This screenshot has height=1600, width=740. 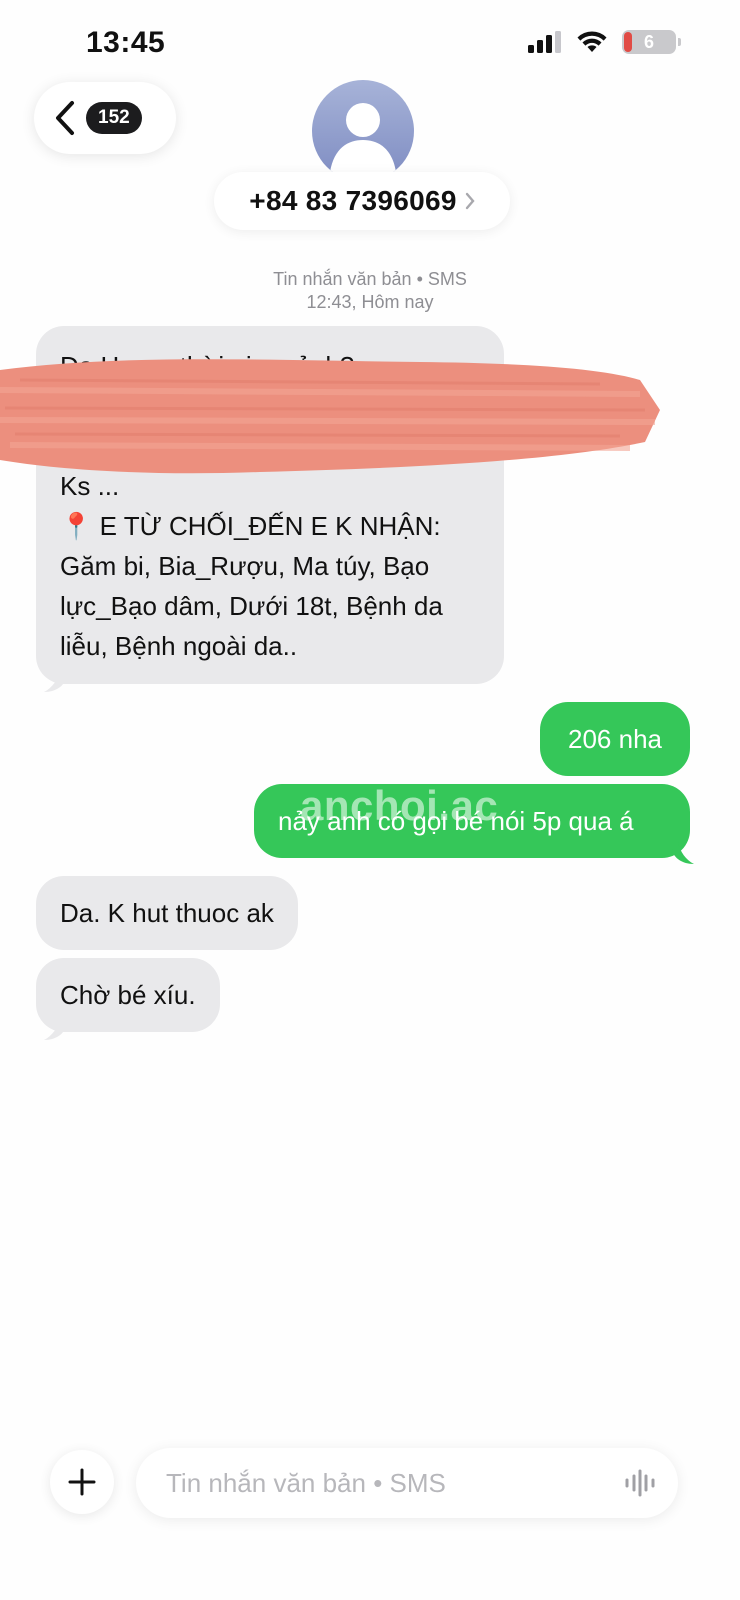 I want to click on battery-icon: 6, so click(x=651, y=42).